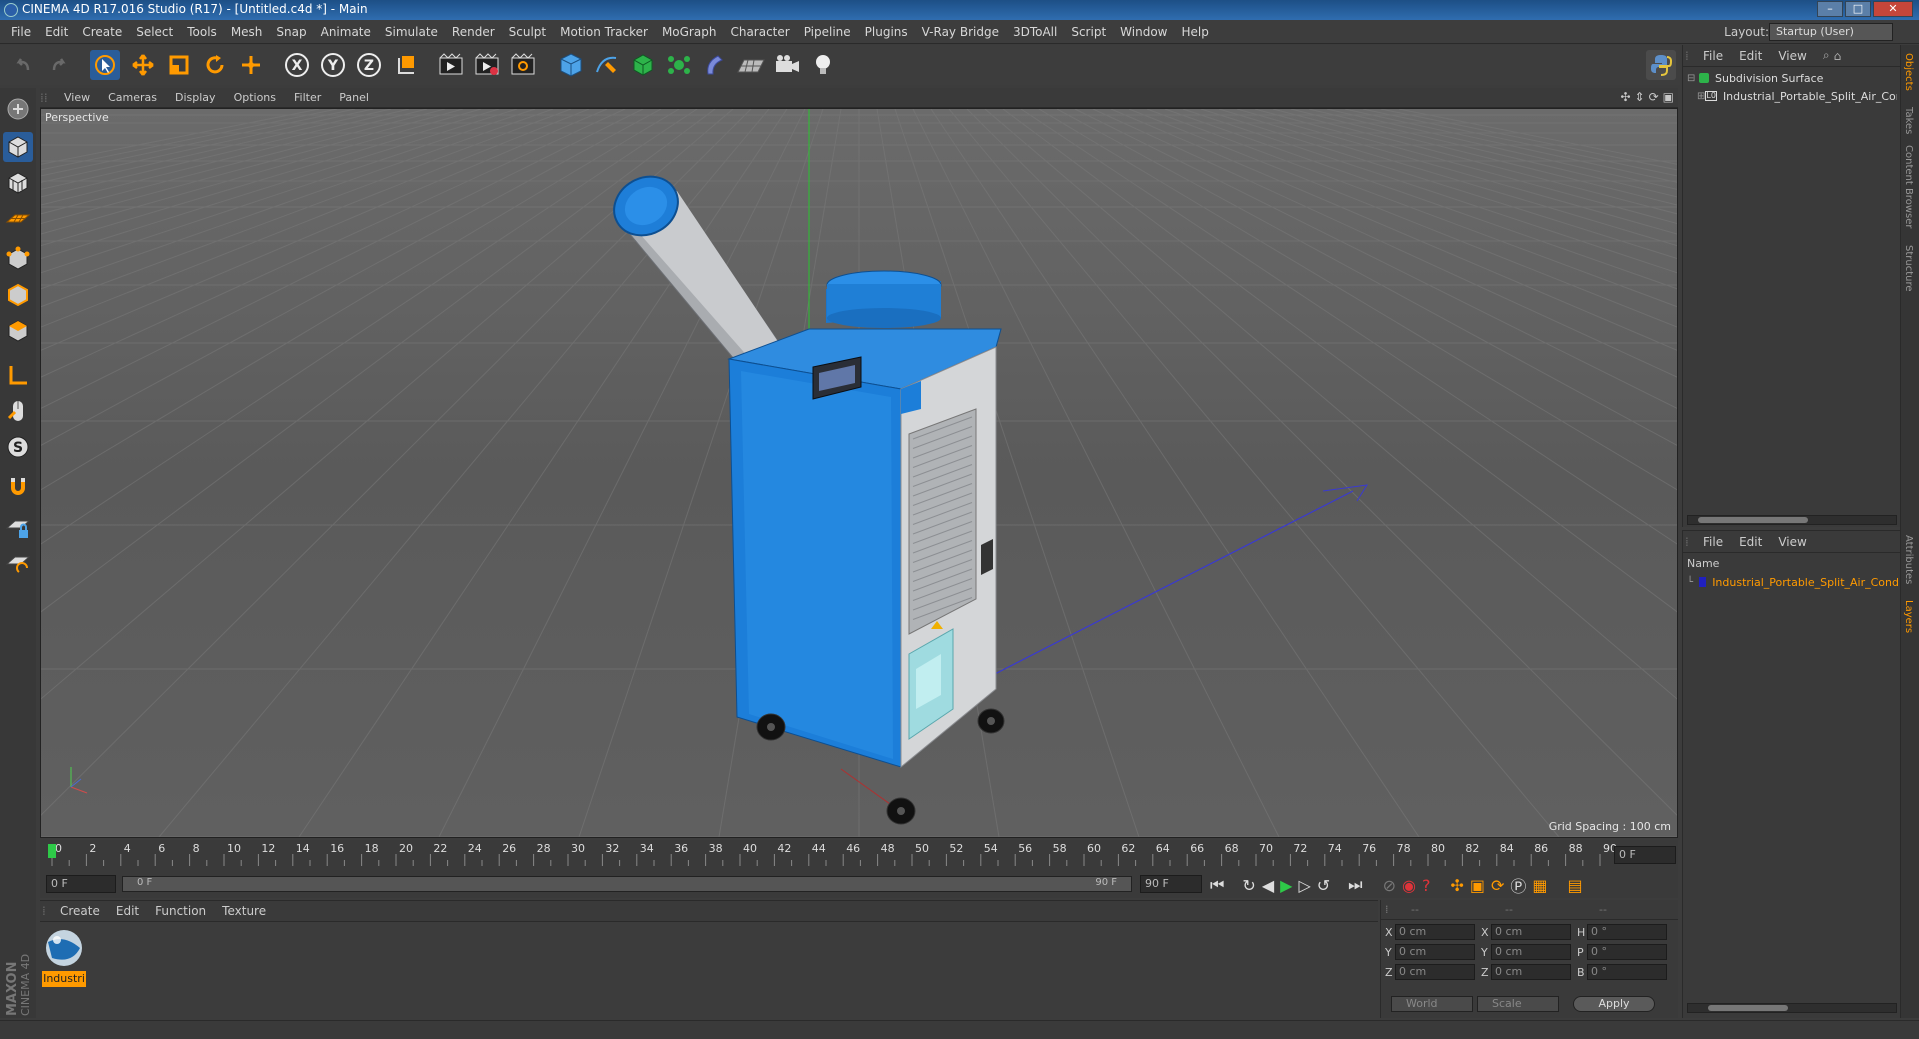 Image resolution: width=1919 pixels, height=1039 pixels. What do you see at coordinates (1668, 97) in the screenshot?
I see `viewport-toggle-icon: ▣` at bounding box center [1668, 97].